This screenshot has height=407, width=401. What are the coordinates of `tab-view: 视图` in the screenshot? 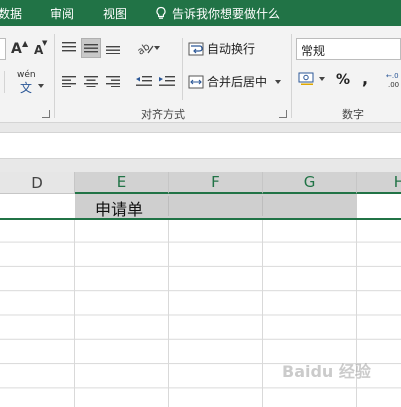 It's located at (115, 13).